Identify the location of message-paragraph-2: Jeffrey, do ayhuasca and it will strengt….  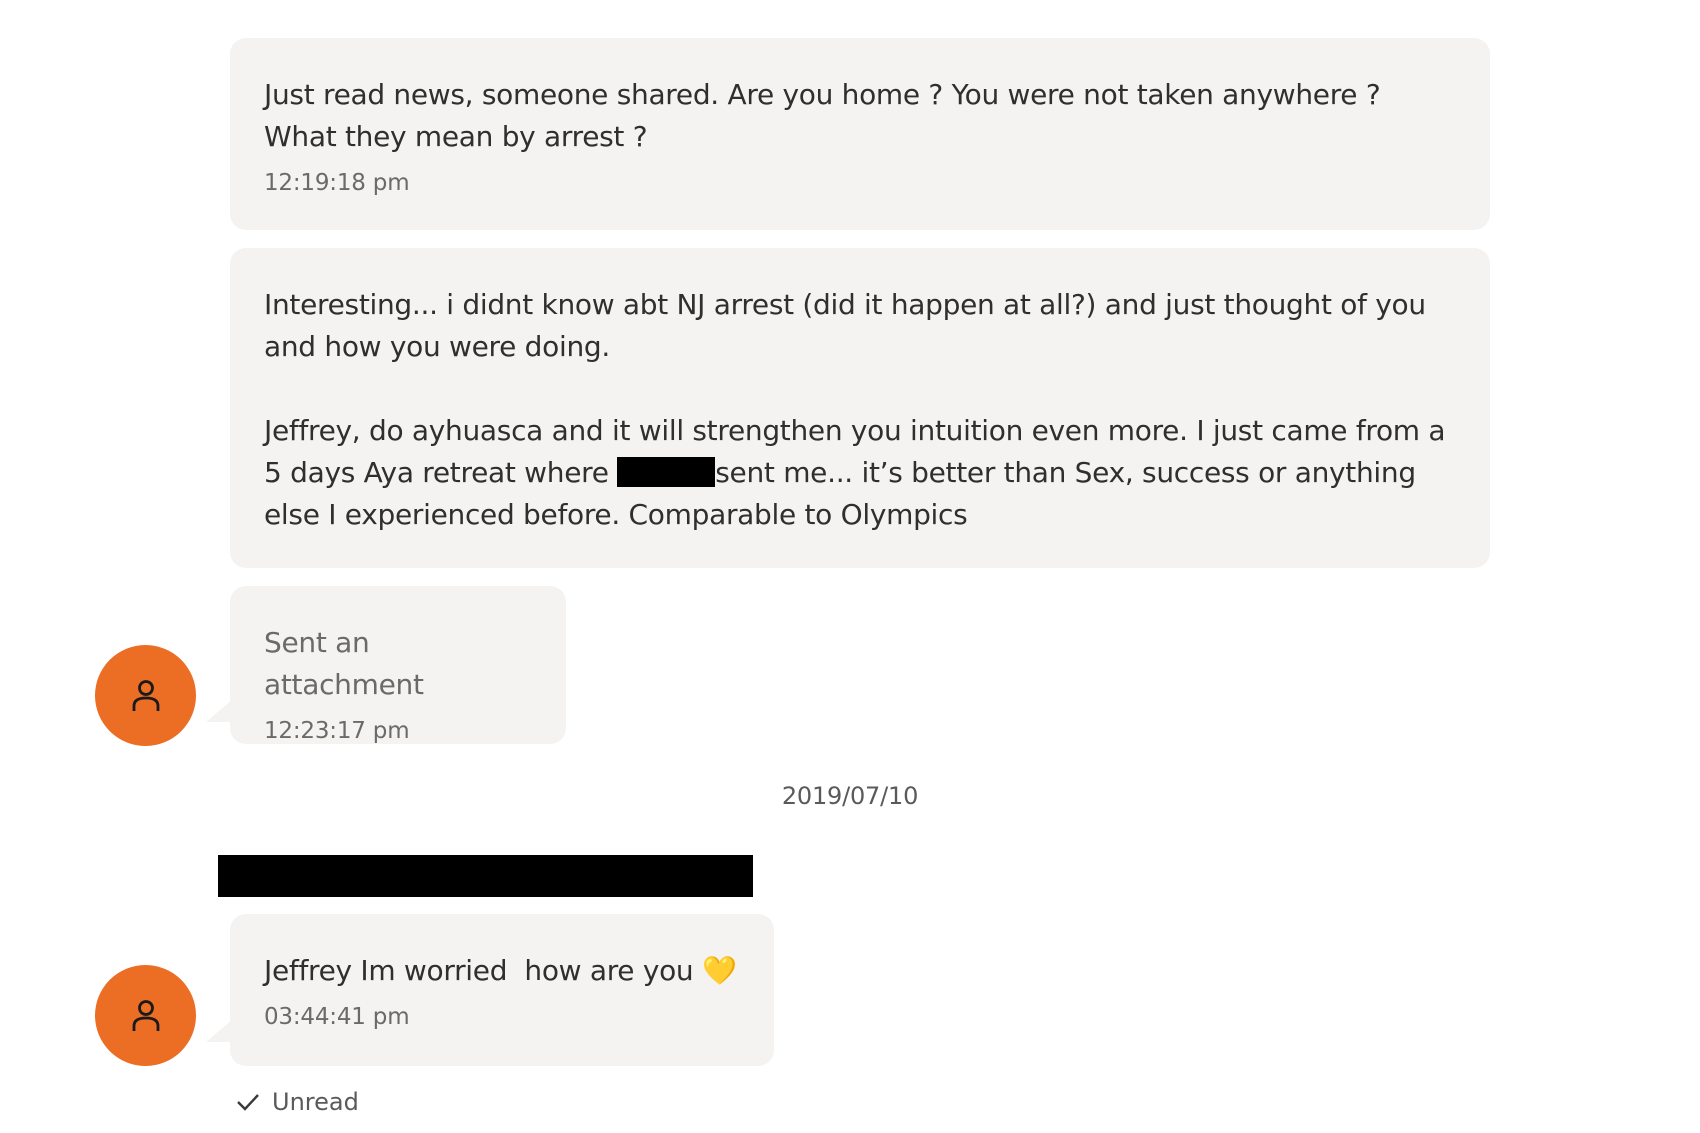
(859, 472).